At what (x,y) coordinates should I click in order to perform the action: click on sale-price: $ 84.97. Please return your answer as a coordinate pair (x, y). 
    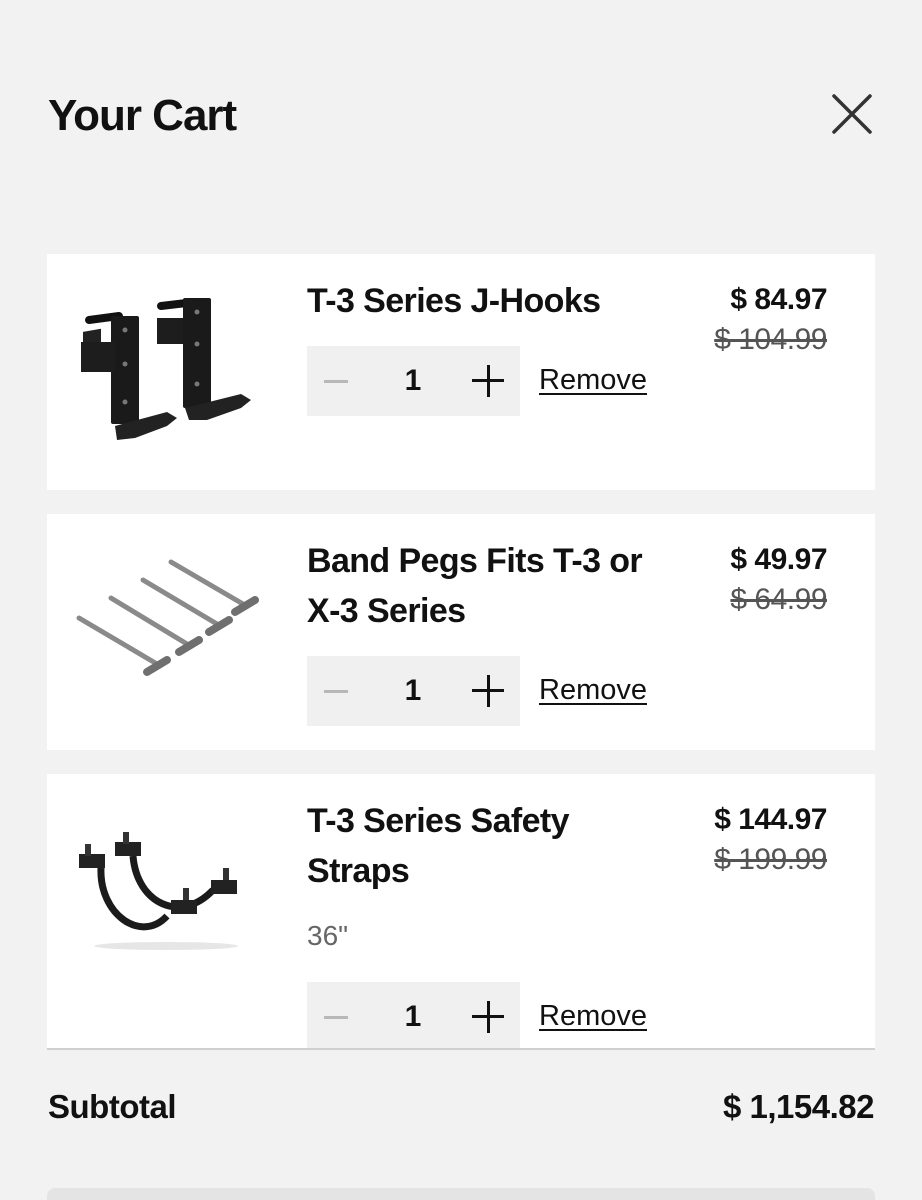
    Looking at the image, I should click on (778, 299).